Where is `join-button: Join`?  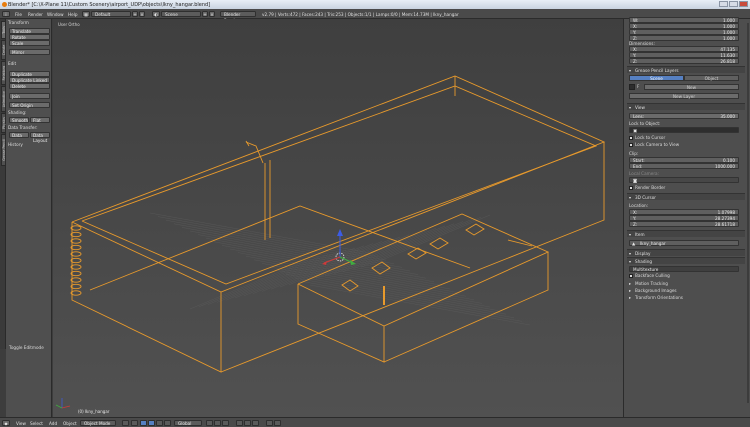 join-button: Join is located at coordinates (29, 96).